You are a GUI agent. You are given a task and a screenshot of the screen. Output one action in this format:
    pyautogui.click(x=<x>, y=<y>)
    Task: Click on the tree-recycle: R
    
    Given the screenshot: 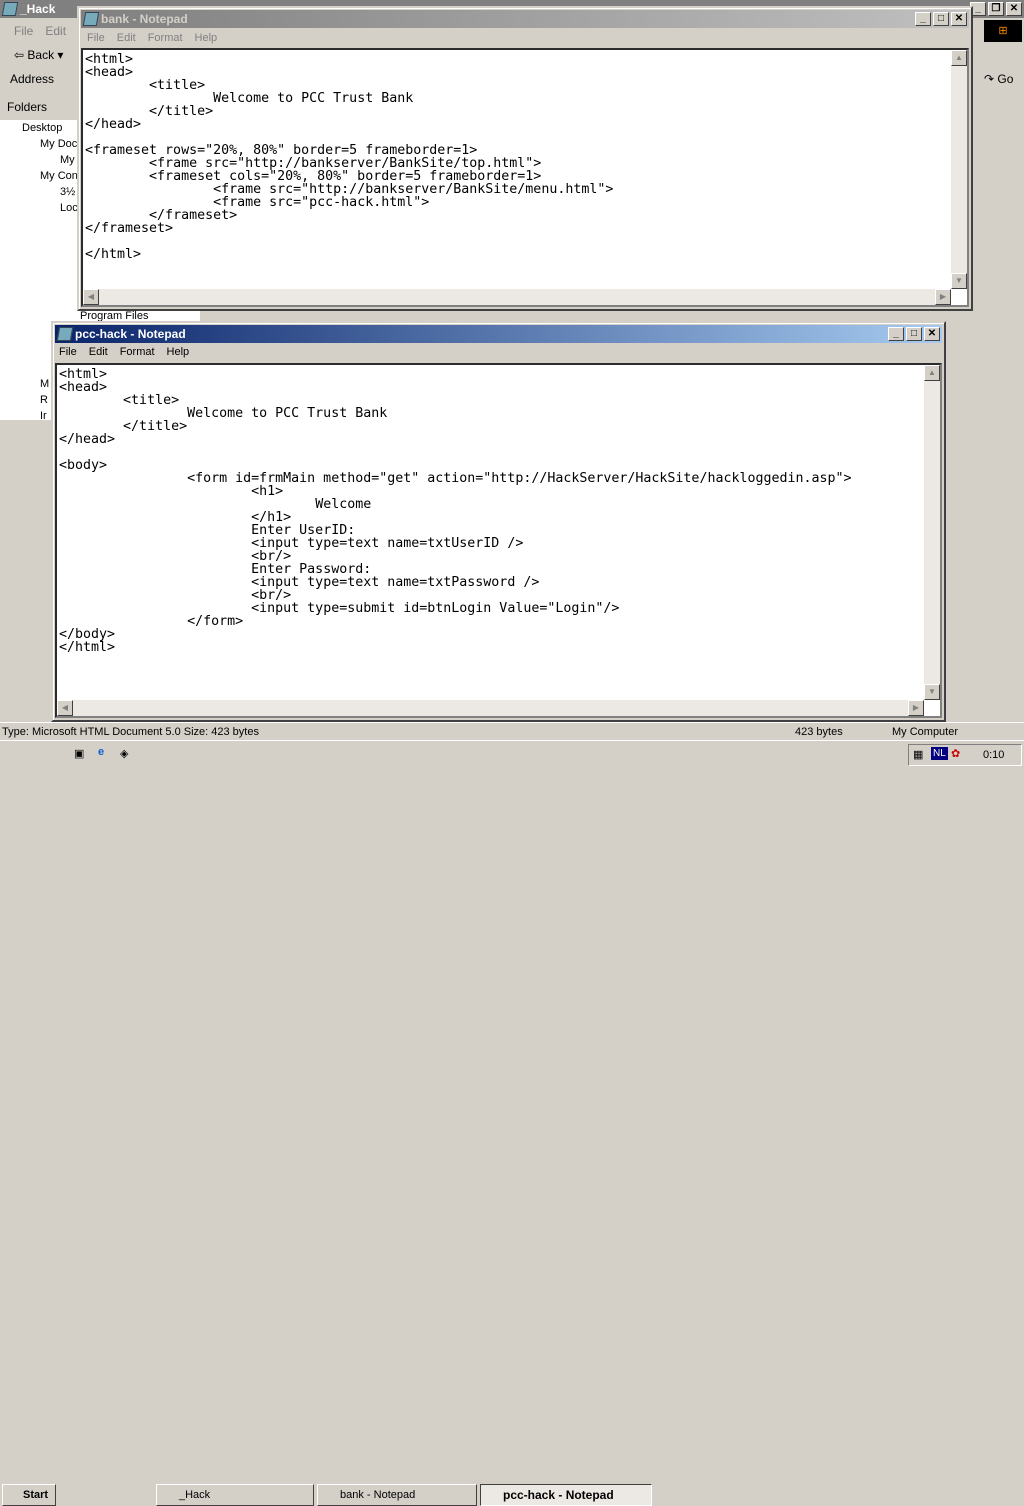 What is the action you would take?
    pyautogui.click(x=24, y=400)
    